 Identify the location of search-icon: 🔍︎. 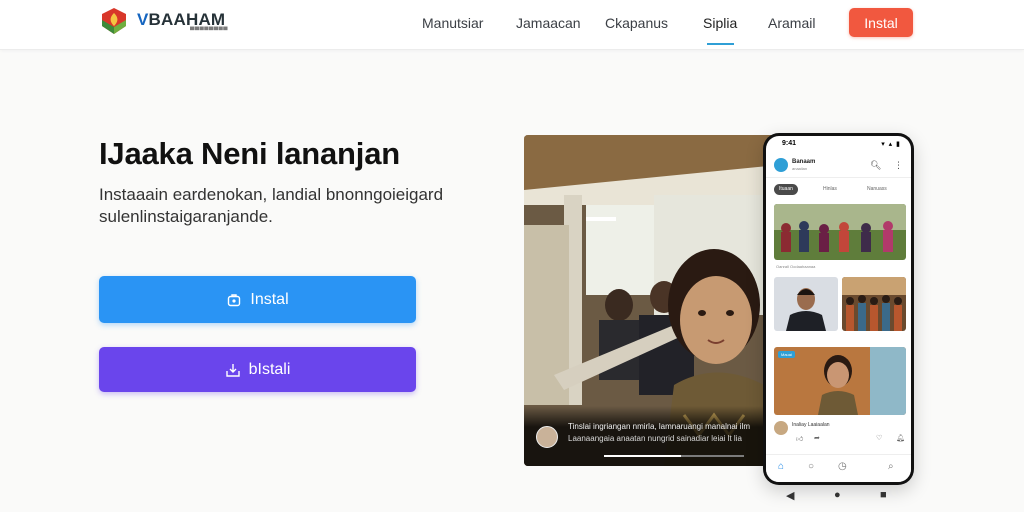
(875, 165).